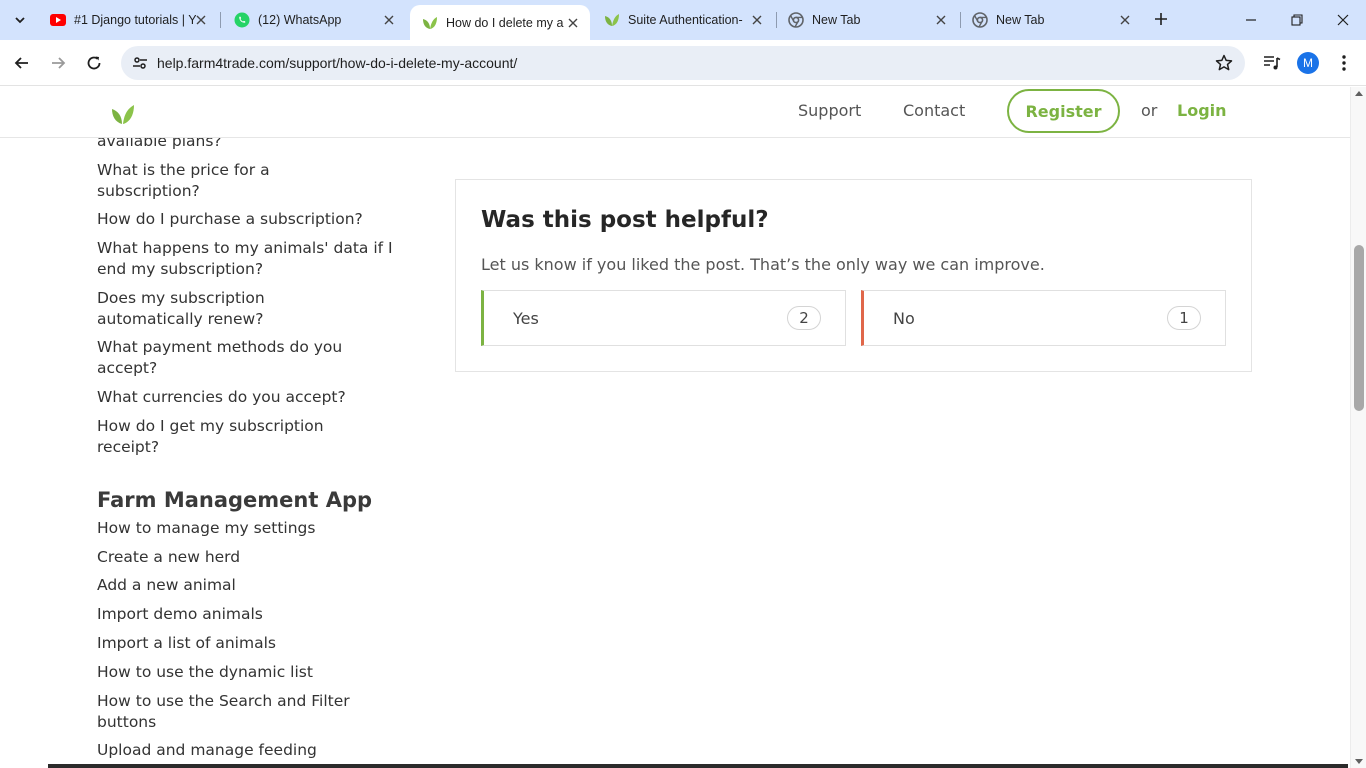  I want to click on vote-yes-label: Yes, so click(526, 318).